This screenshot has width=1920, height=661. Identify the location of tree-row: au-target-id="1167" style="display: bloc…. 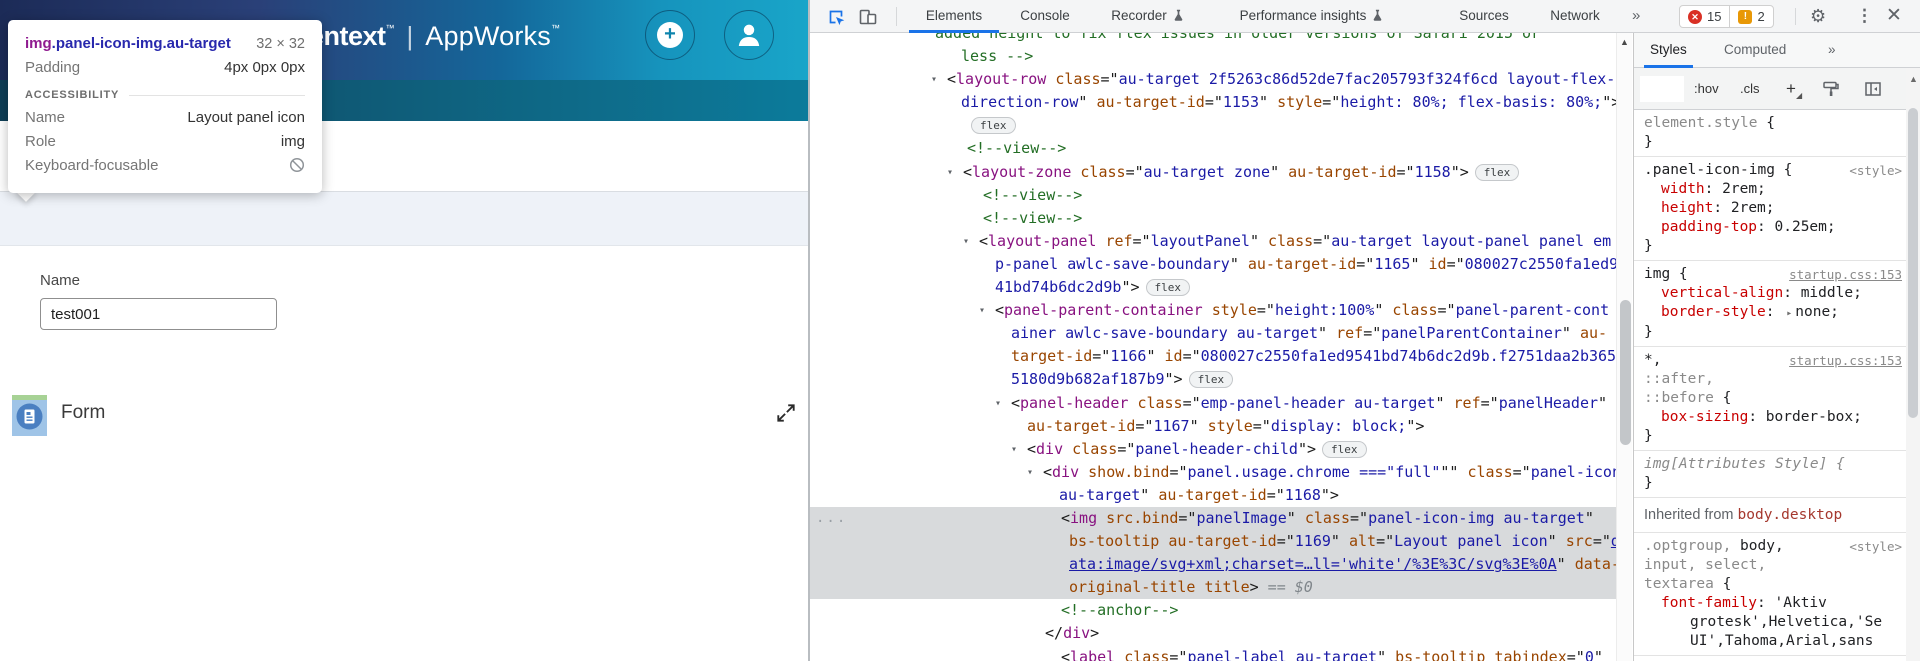
(1213, 426).